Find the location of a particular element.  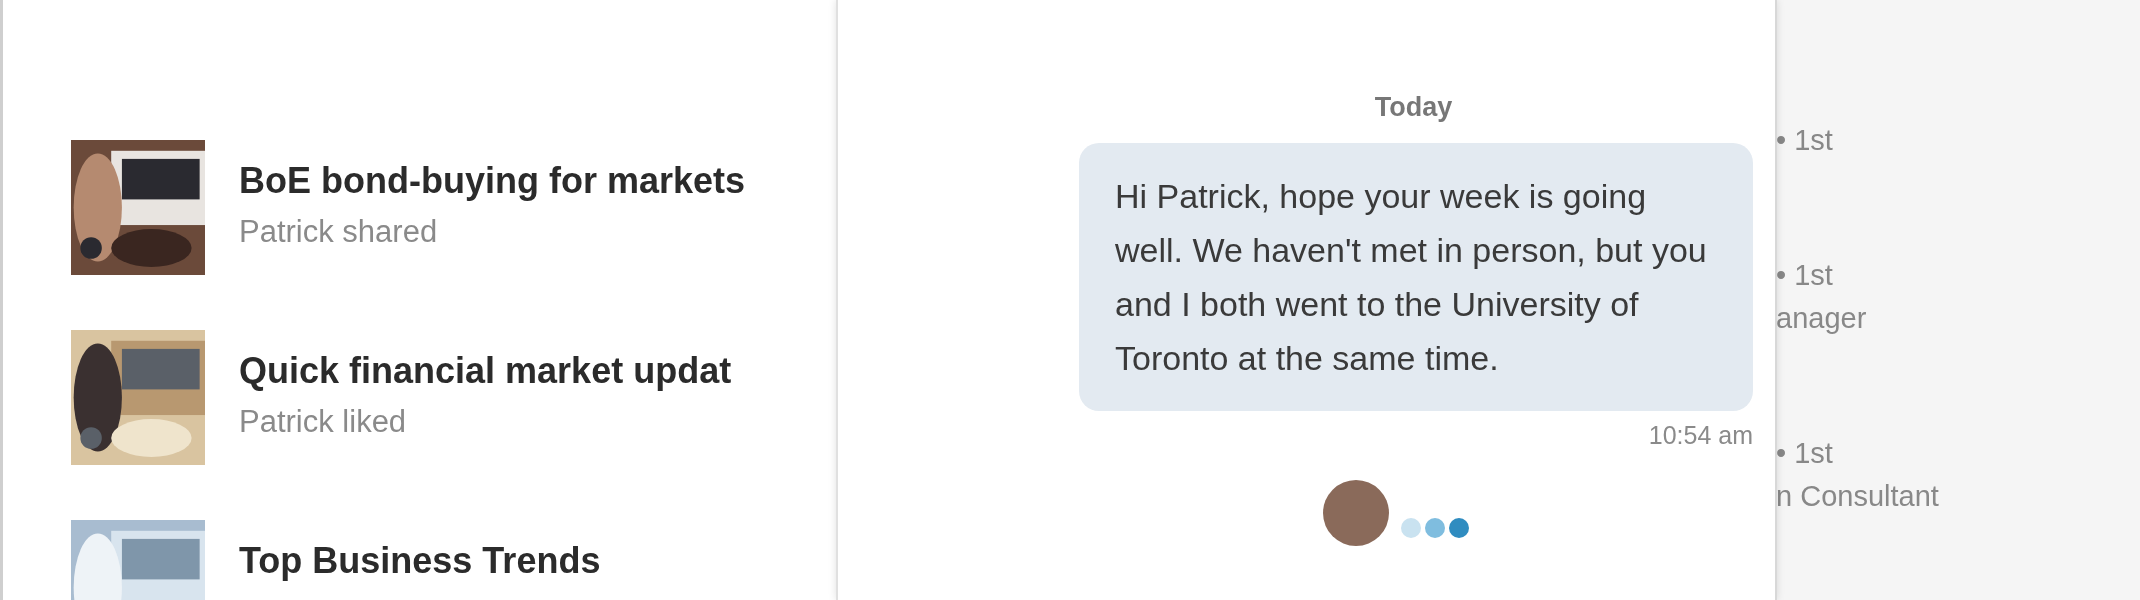

date-divider: Today is located at coordinates (1413, 107).